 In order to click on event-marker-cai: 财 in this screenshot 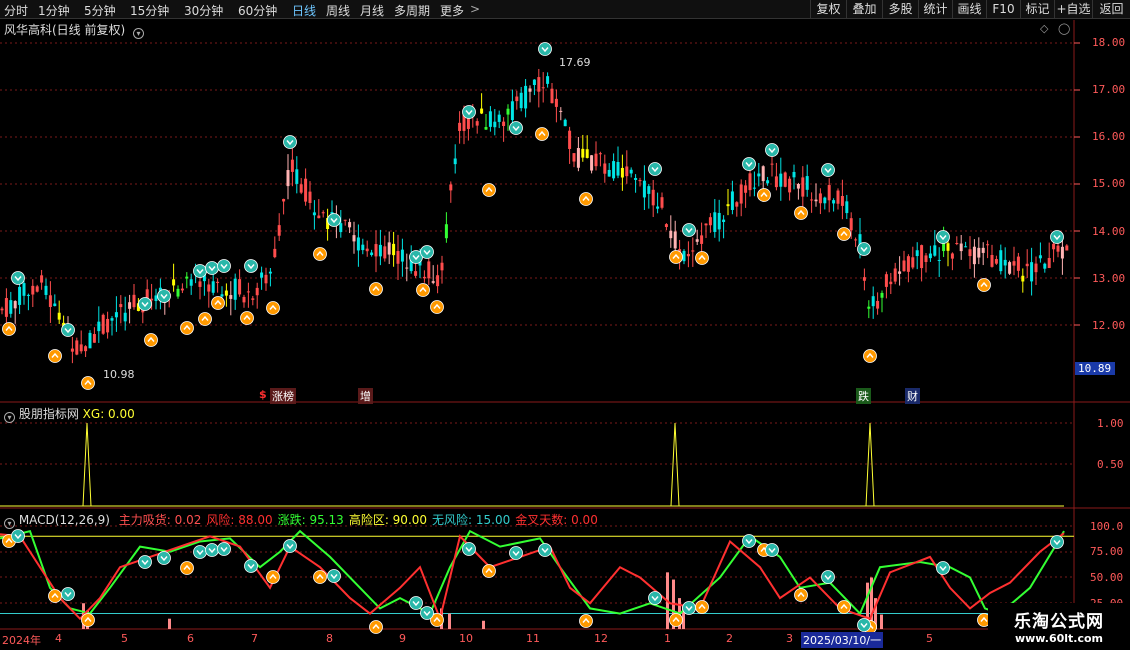, I will do `click(912, 396)`.